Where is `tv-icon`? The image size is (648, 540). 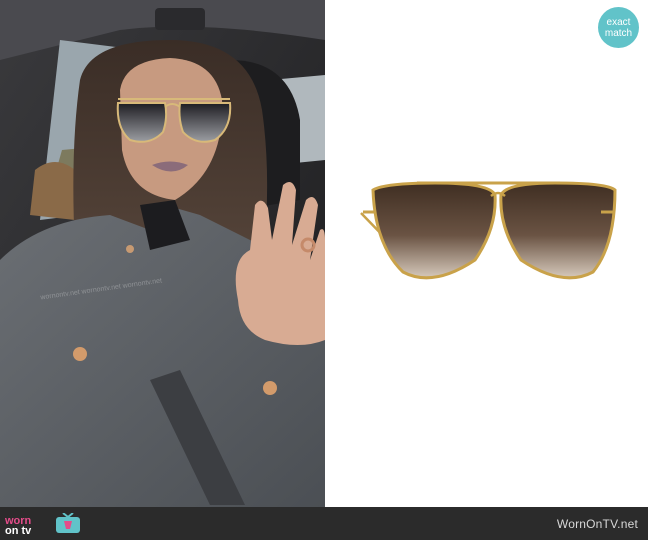
tv-icon is located at coordinates (68, 523).